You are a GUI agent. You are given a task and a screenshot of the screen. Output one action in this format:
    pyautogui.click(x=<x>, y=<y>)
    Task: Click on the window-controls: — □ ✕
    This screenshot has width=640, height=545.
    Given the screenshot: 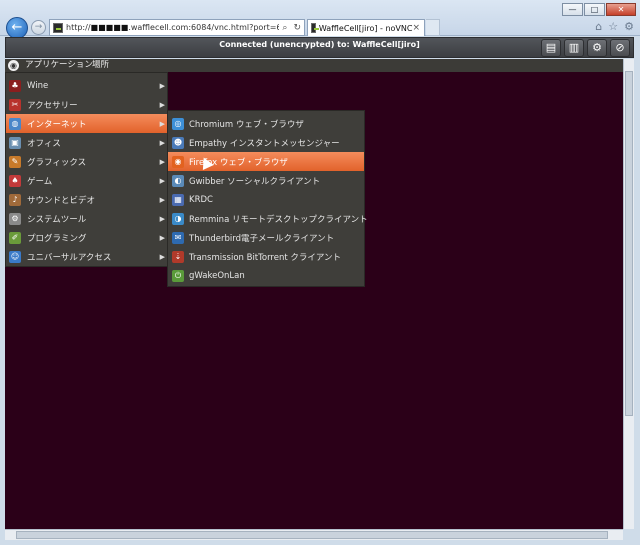 What is the action you would take?
    pyautogui.click(x=598, y=9)
    